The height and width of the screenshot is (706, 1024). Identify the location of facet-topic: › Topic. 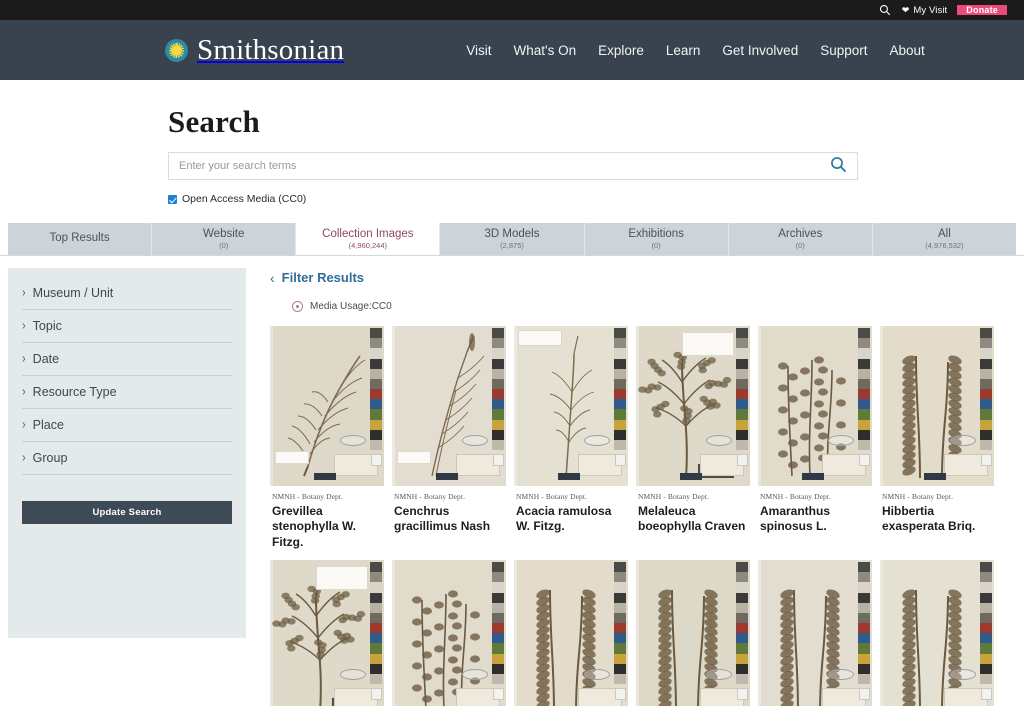
(127, 331).